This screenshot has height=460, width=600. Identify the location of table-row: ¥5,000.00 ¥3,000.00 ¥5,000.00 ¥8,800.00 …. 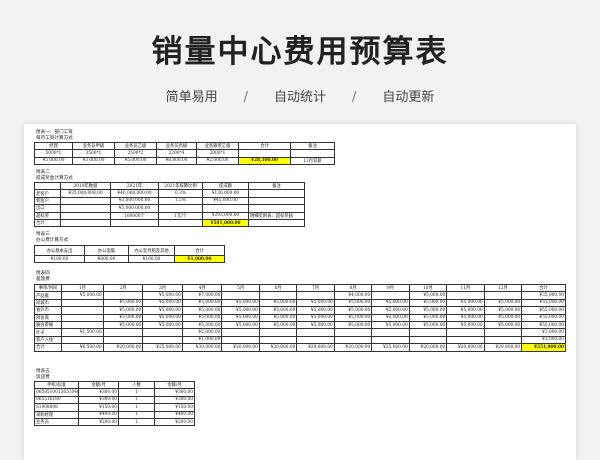
(184, 161).